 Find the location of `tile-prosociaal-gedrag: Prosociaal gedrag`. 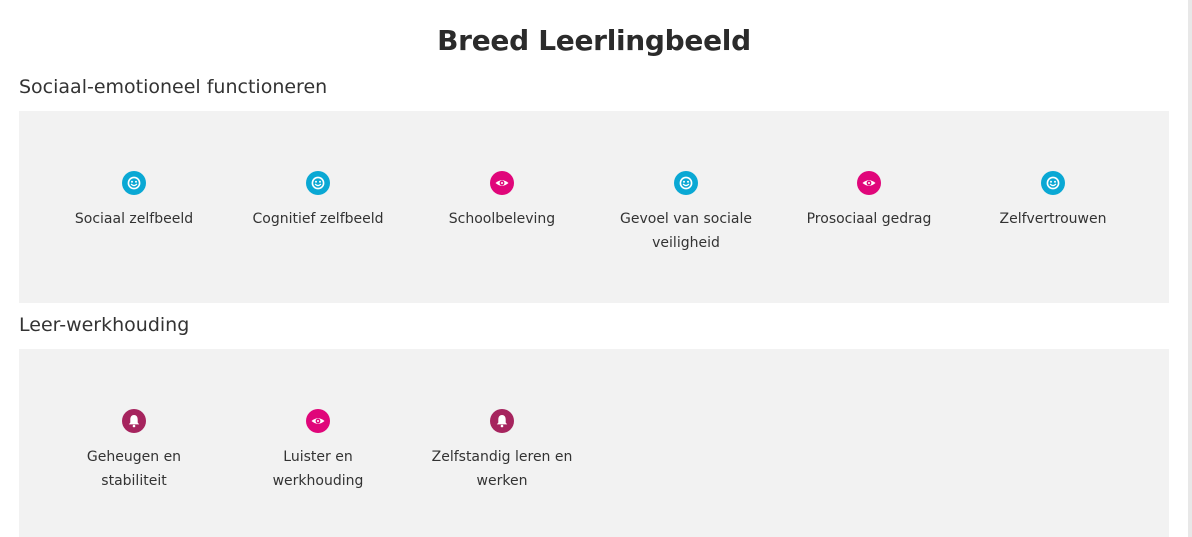

tile-prosociaal-gedrag: Prosociaal gedrag is located at coordinates (869, 201).